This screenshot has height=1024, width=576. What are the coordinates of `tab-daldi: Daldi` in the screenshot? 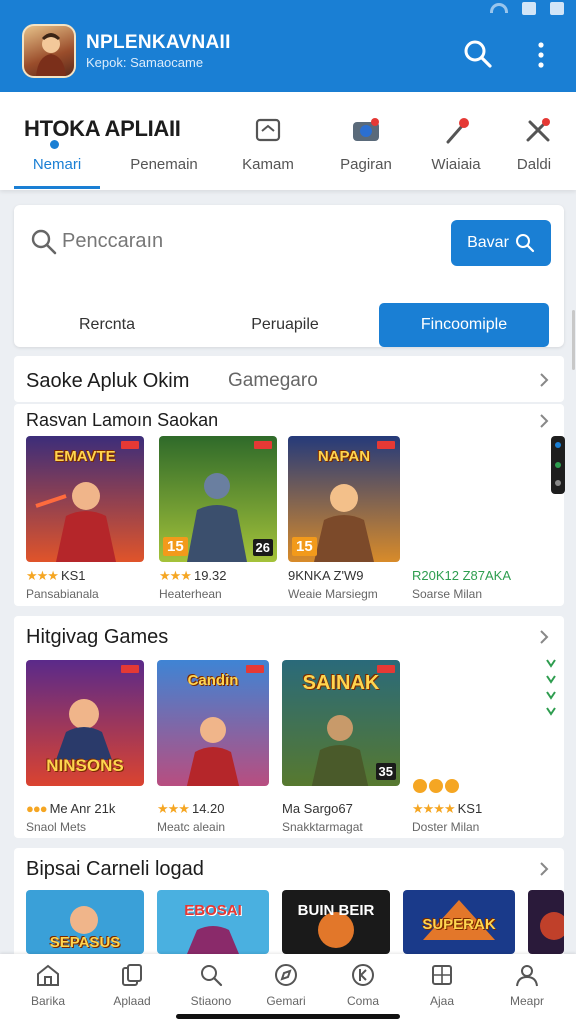 It's located at (534, 164).